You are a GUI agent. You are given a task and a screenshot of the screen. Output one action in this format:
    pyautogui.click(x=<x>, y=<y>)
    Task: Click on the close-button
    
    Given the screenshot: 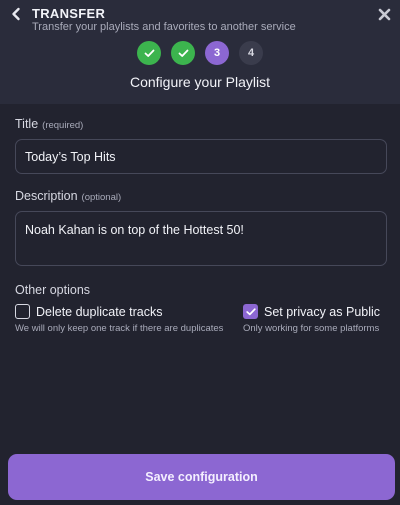 What is the action you would take?
    pyautogui.click(x=384, y=14)
    